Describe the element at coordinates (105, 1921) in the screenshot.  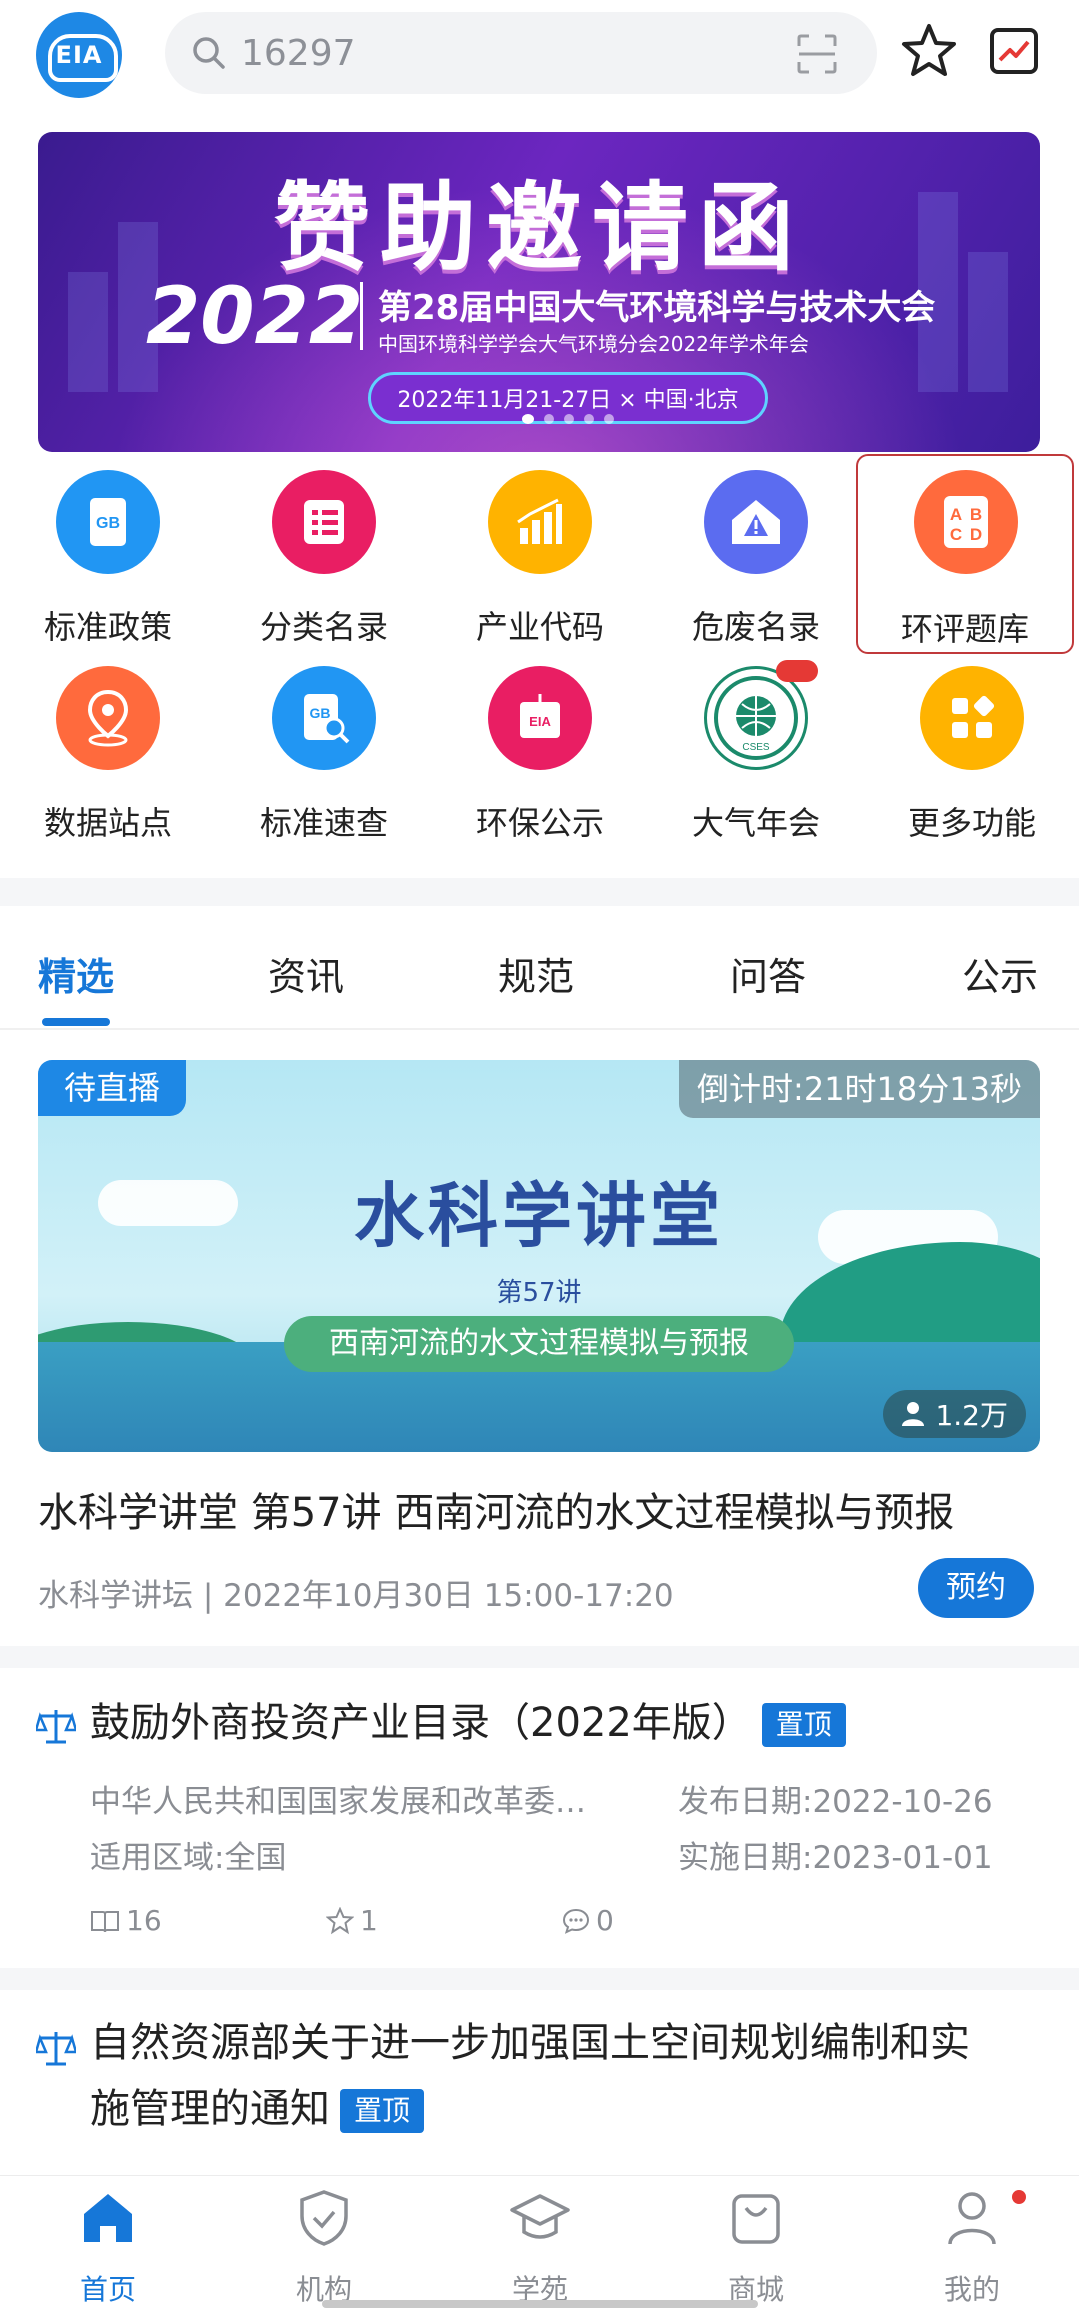
I see `book-icon` at that location.